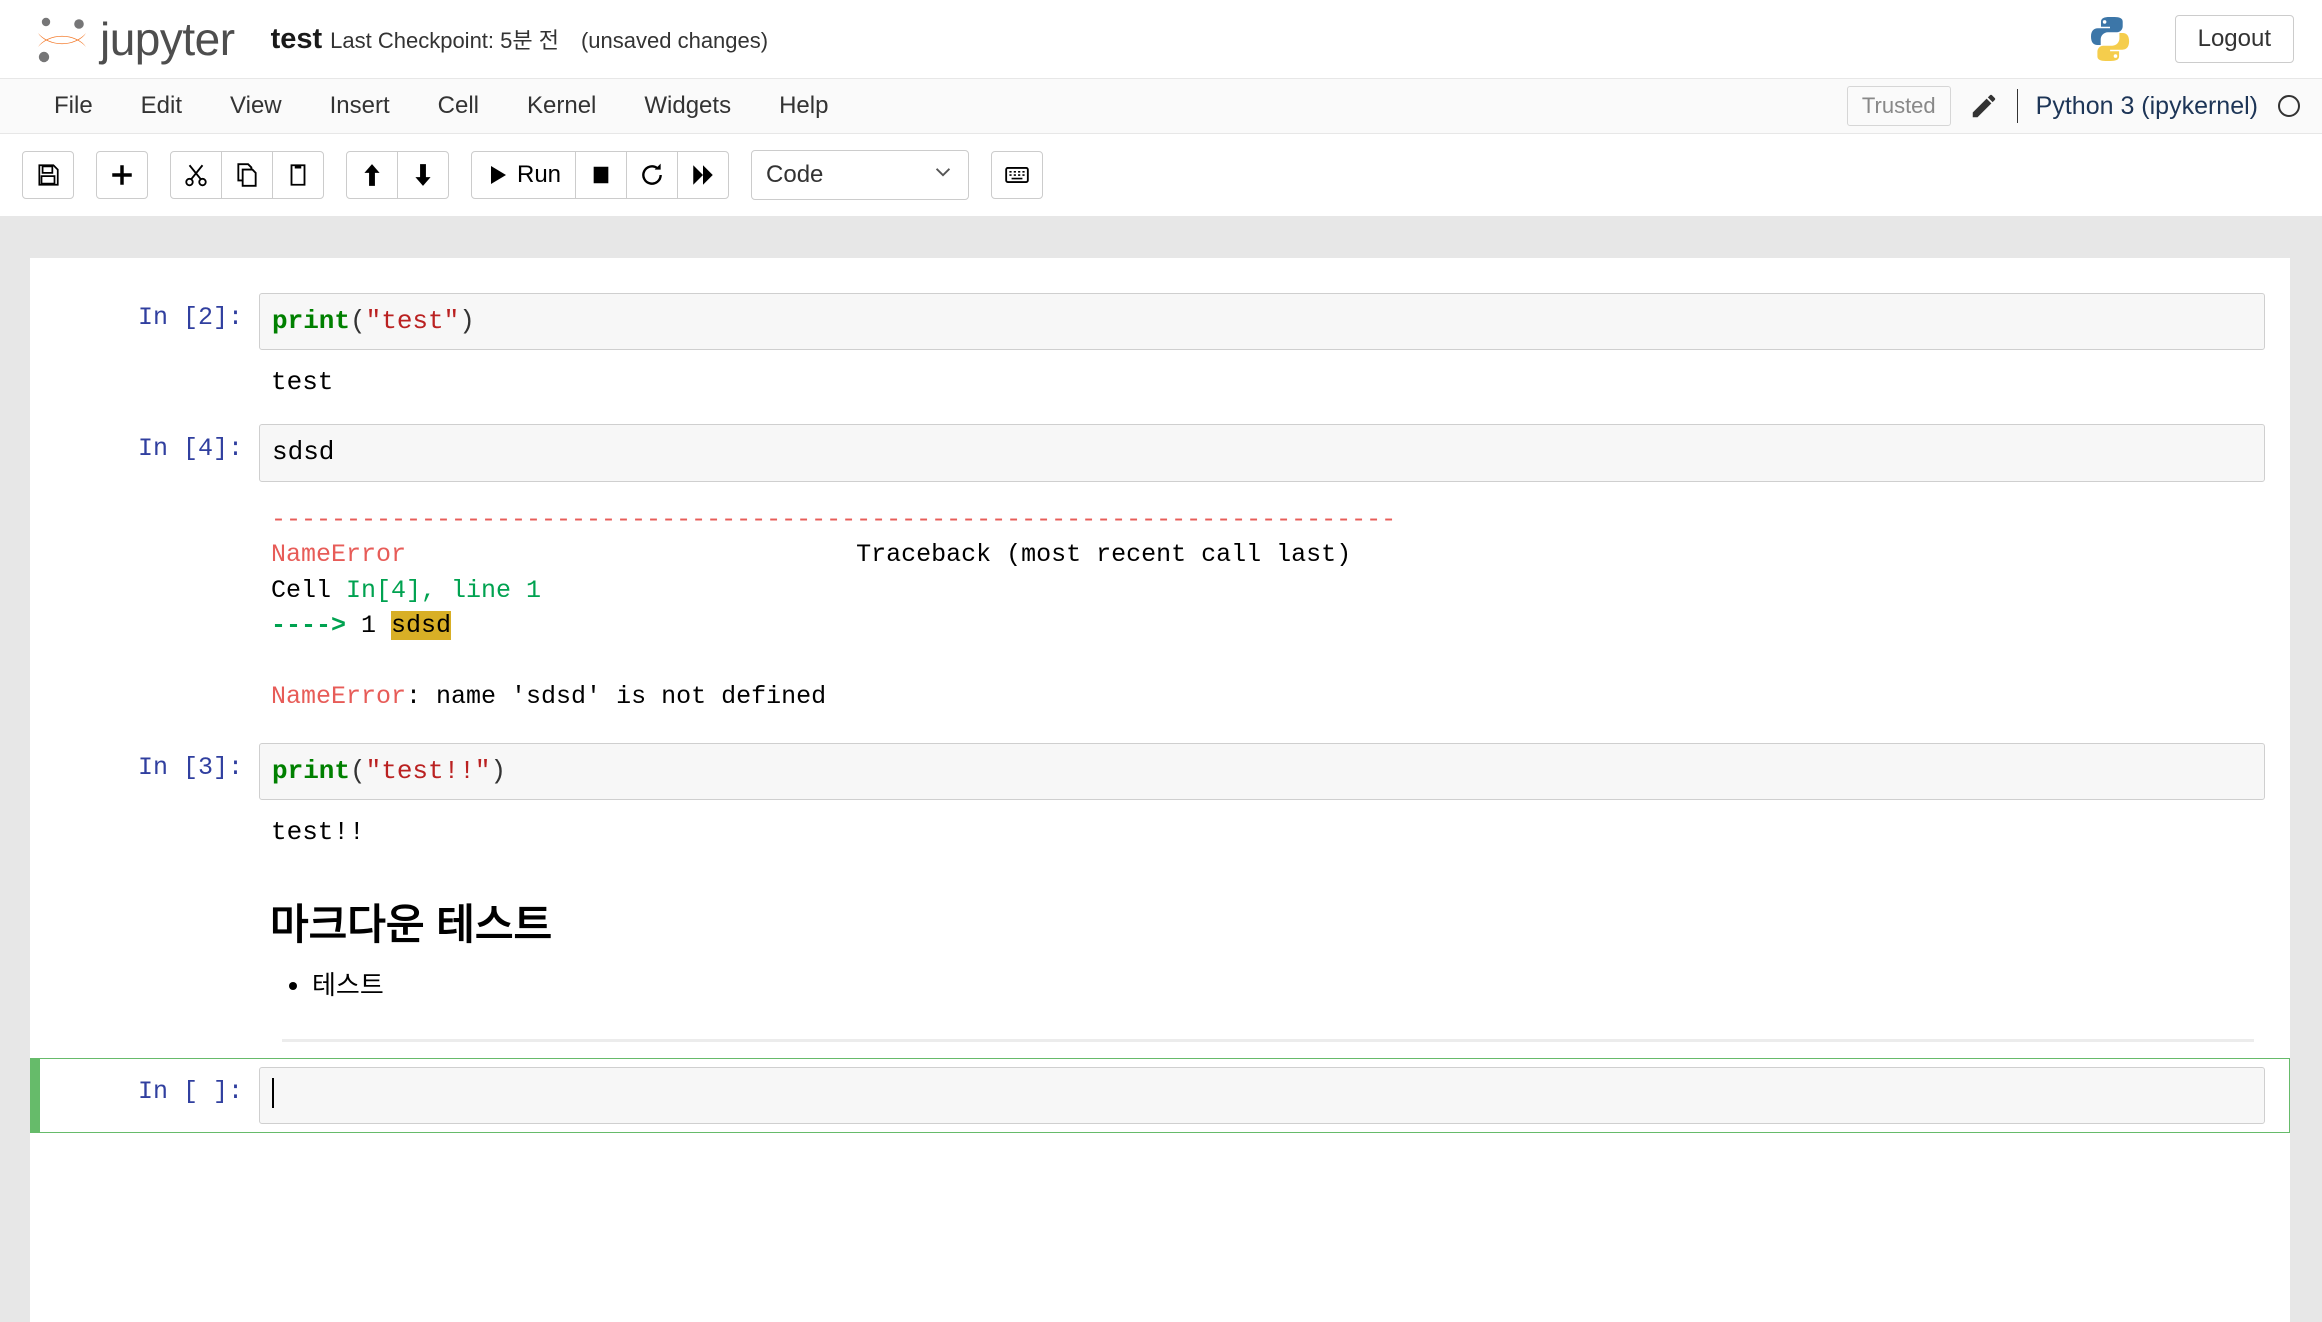 The height and width of the screenshot is (1322, 2322). I want to click on menu-item-kernel: Kernel, so click(561, 106).